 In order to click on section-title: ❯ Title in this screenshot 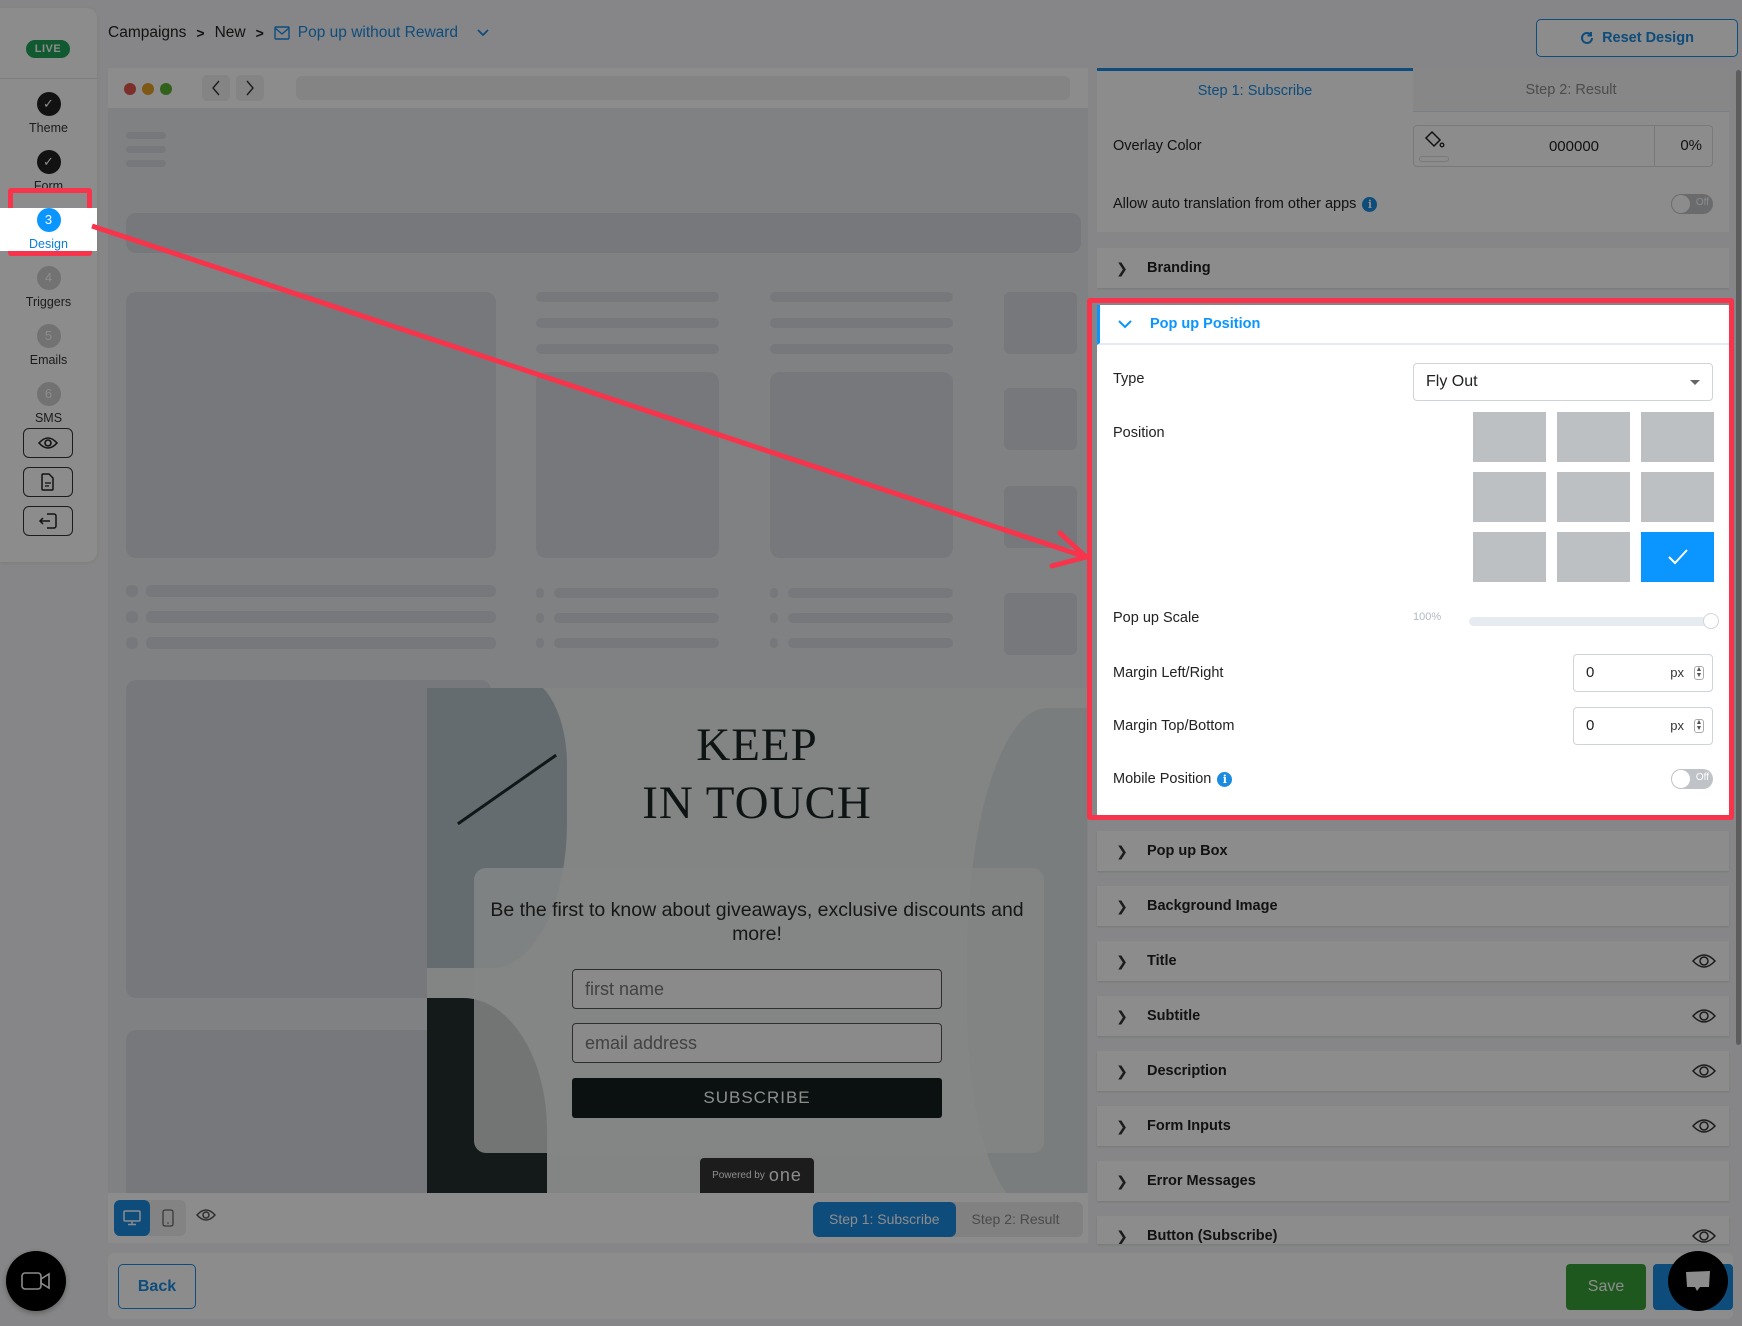, I will do `click(1413, 961)`.